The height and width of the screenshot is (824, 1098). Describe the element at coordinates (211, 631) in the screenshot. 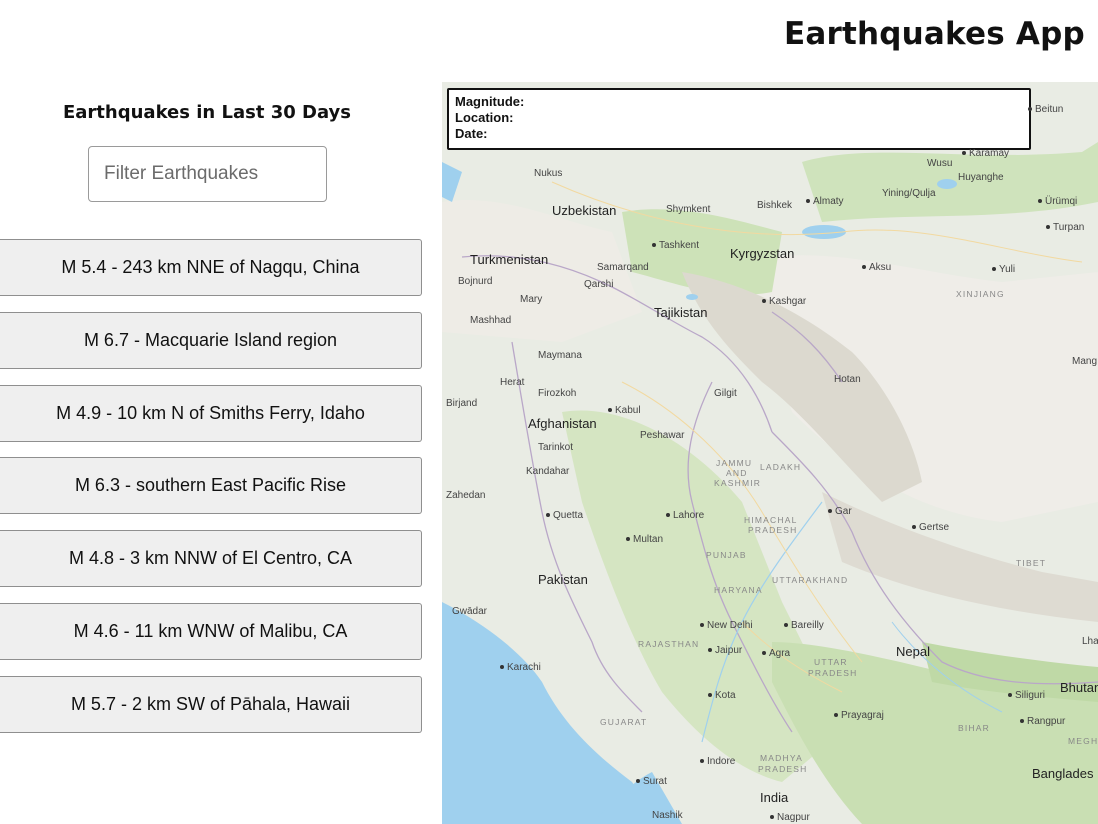

I see `earthquake-item: M 4.6 - 11 km WNW of Malibu, CA` at that location.